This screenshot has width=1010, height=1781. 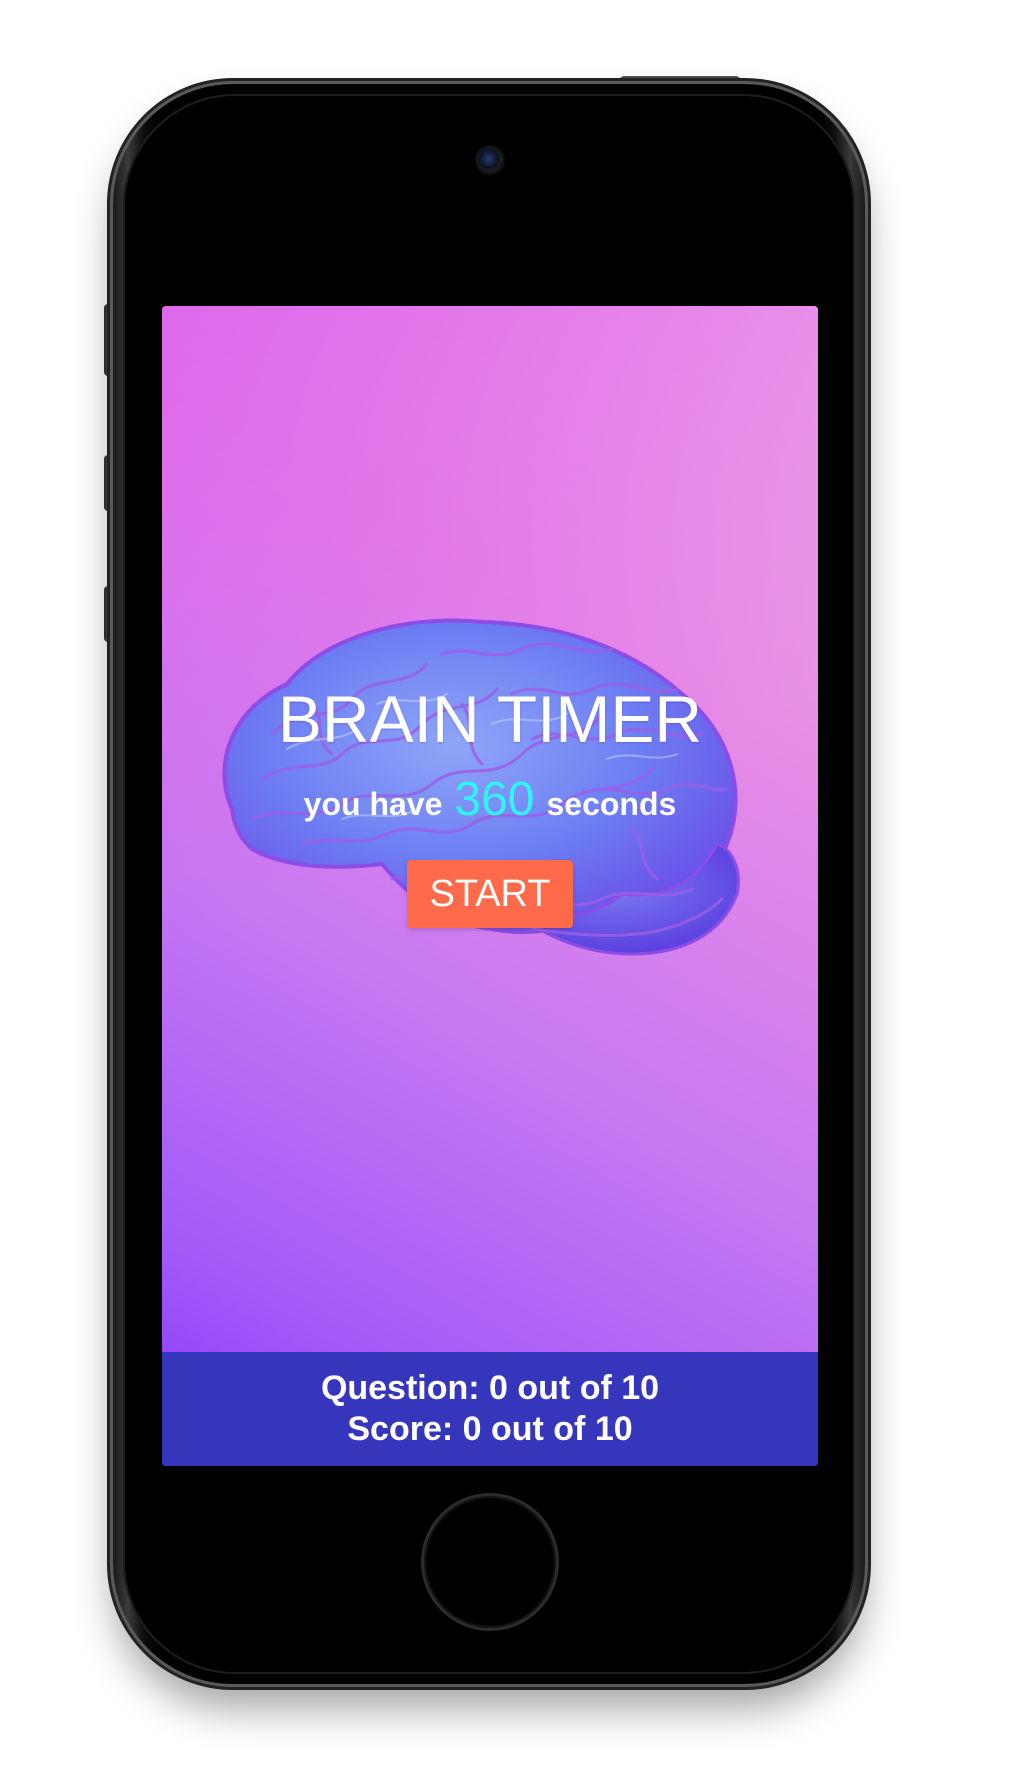 I want to click on subtitle-prefix: you have, so click(x=373, y=804).